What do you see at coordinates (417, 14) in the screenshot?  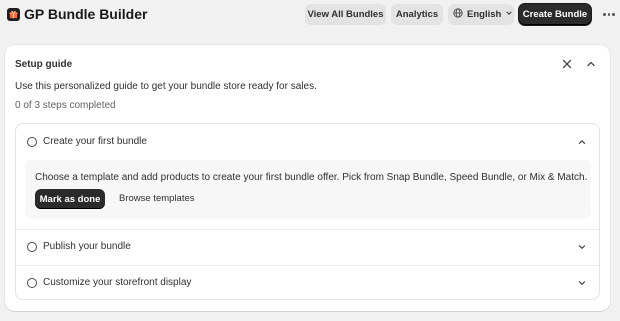 I see `analytics-button: Analytics` at bounding box center [417, 14].